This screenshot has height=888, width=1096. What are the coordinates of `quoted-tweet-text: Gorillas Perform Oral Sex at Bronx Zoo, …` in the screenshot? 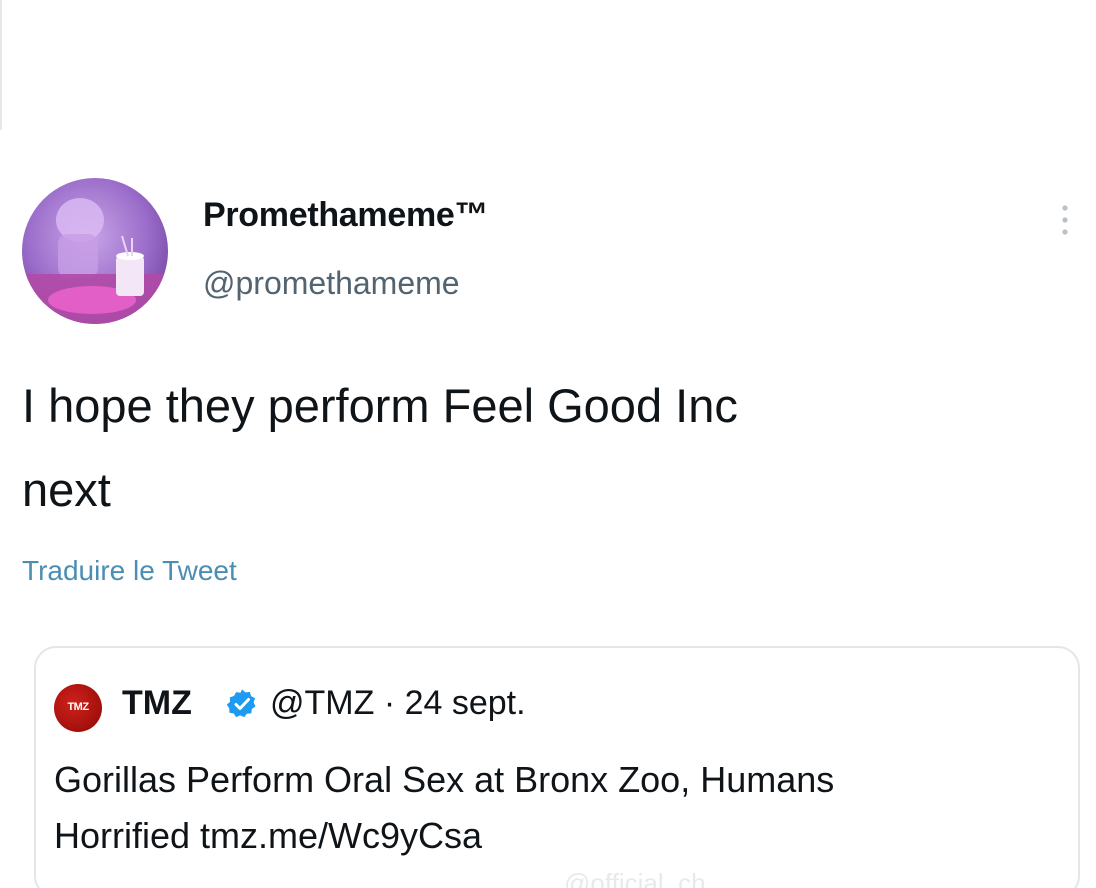 It's located at (444, 807).